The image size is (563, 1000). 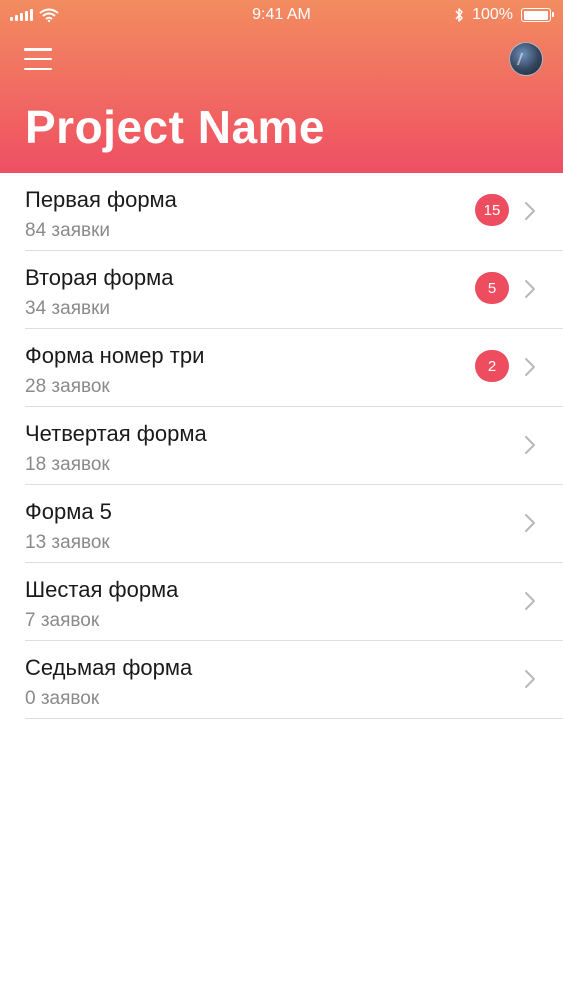 What do you see at coordinates (281, 602) in the screenshot?
I see `list-item: Шестая форма 7 заявок` at bounding box center [281, 602].